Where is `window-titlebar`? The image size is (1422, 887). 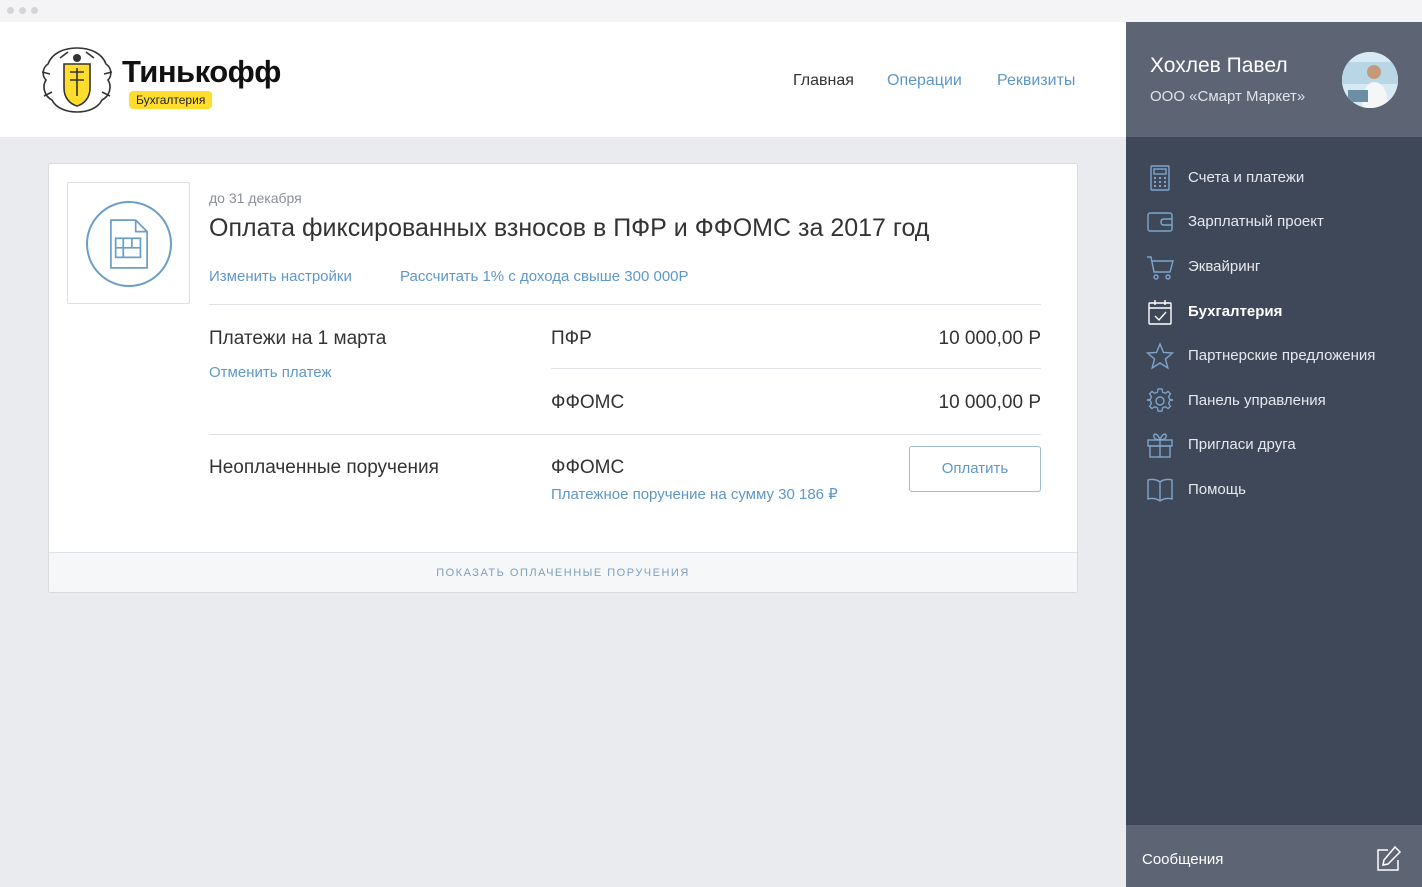
window-titlebar is located at coordinates (711, 11).